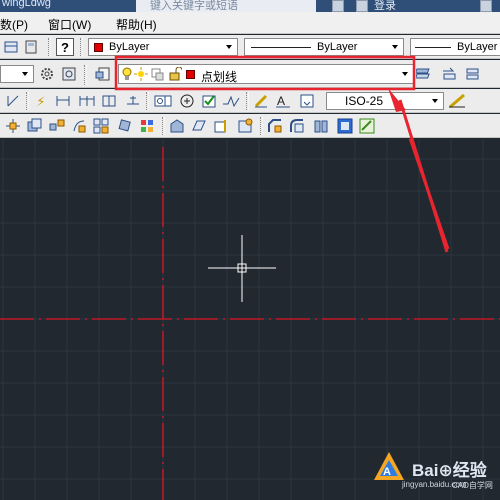  What do you see at coordinates (265, 73) in the screenshot?
I see `layer-highlight-box` at bounding box center [265, 73].